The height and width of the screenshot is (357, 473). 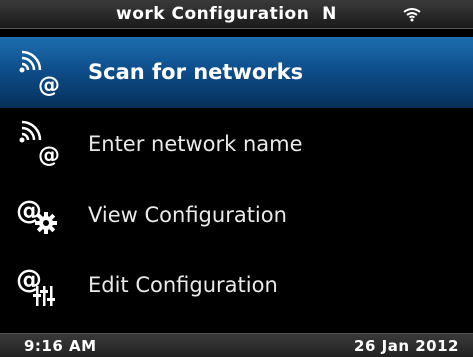 I want to click on menu-item-label: Scan for networks, so click(x=196, y=72).